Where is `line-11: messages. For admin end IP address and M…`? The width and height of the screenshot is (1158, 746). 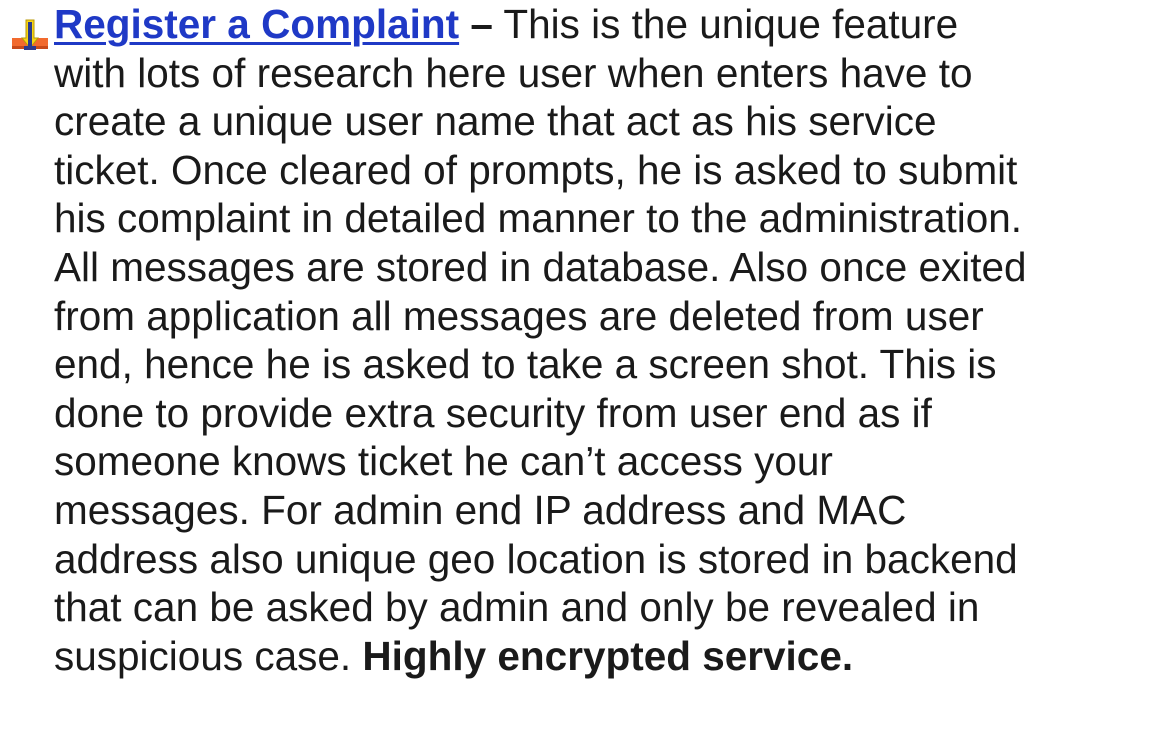 line-11: messages. For admin end IP address and M… is located at coordinates (480, 509).